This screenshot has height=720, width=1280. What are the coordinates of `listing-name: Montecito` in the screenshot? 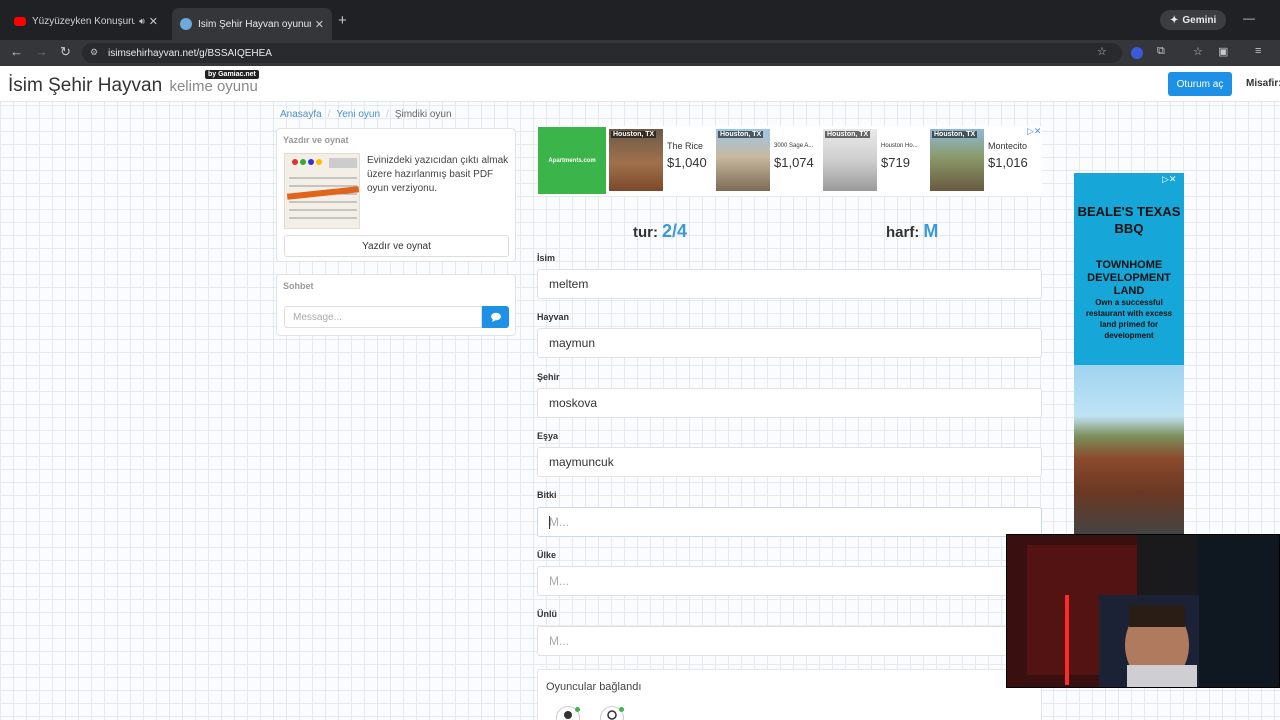 It's located at (1008, 146).